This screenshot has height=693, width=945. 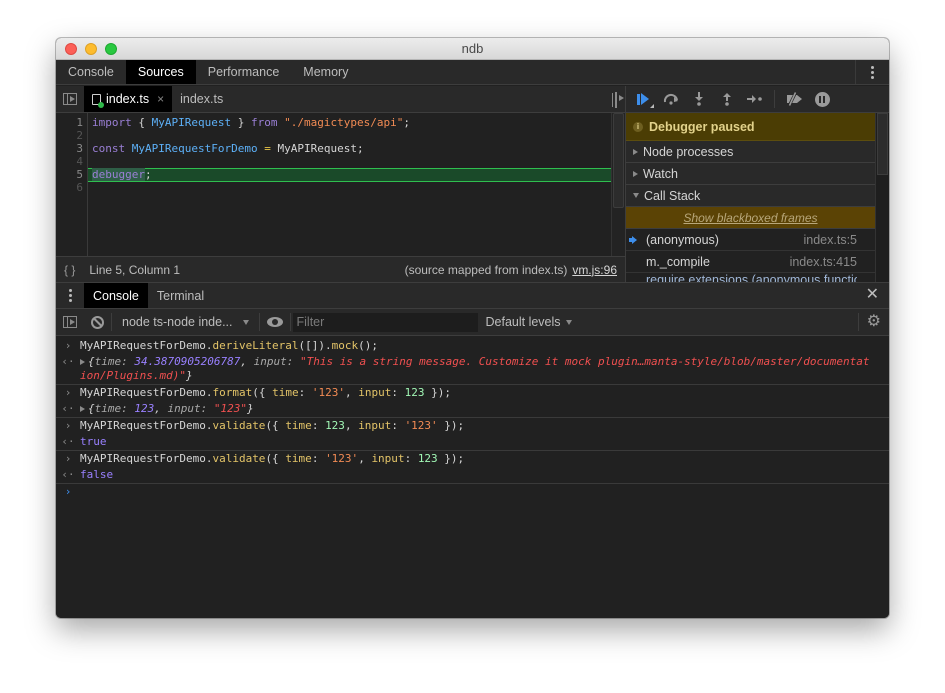 What do you see at coordinates (128, 99) in the screenshot?
I see `file-tab-index-ts-active: index.ts ×` at bounding box center [128, 99].